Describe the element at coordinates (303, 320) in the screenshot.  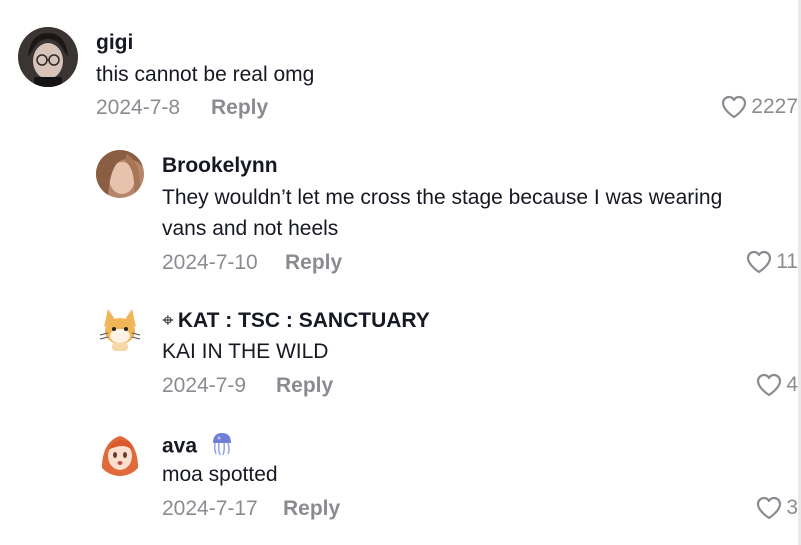
I see `comment-username-text: KAT : TSC : SANCTUARY` at that location.